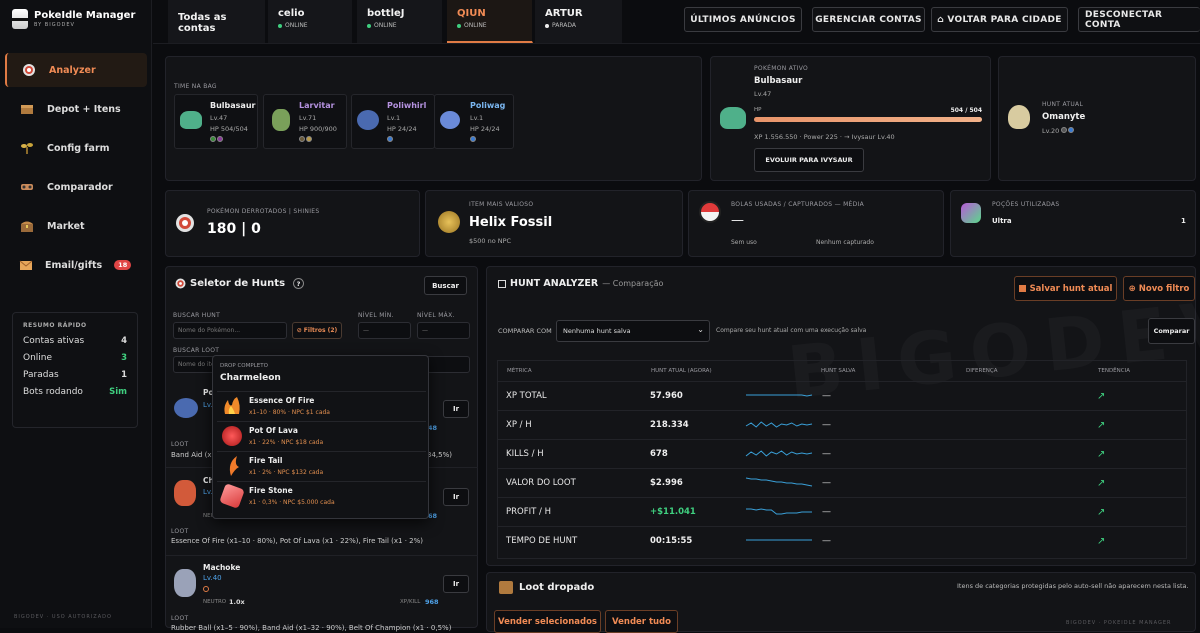 The height and width of the screenshot is (633, 1200). Describe the element at coordinates (234, 229) in the screenshot. I see `defeated-value: 180 | 0` at that location.